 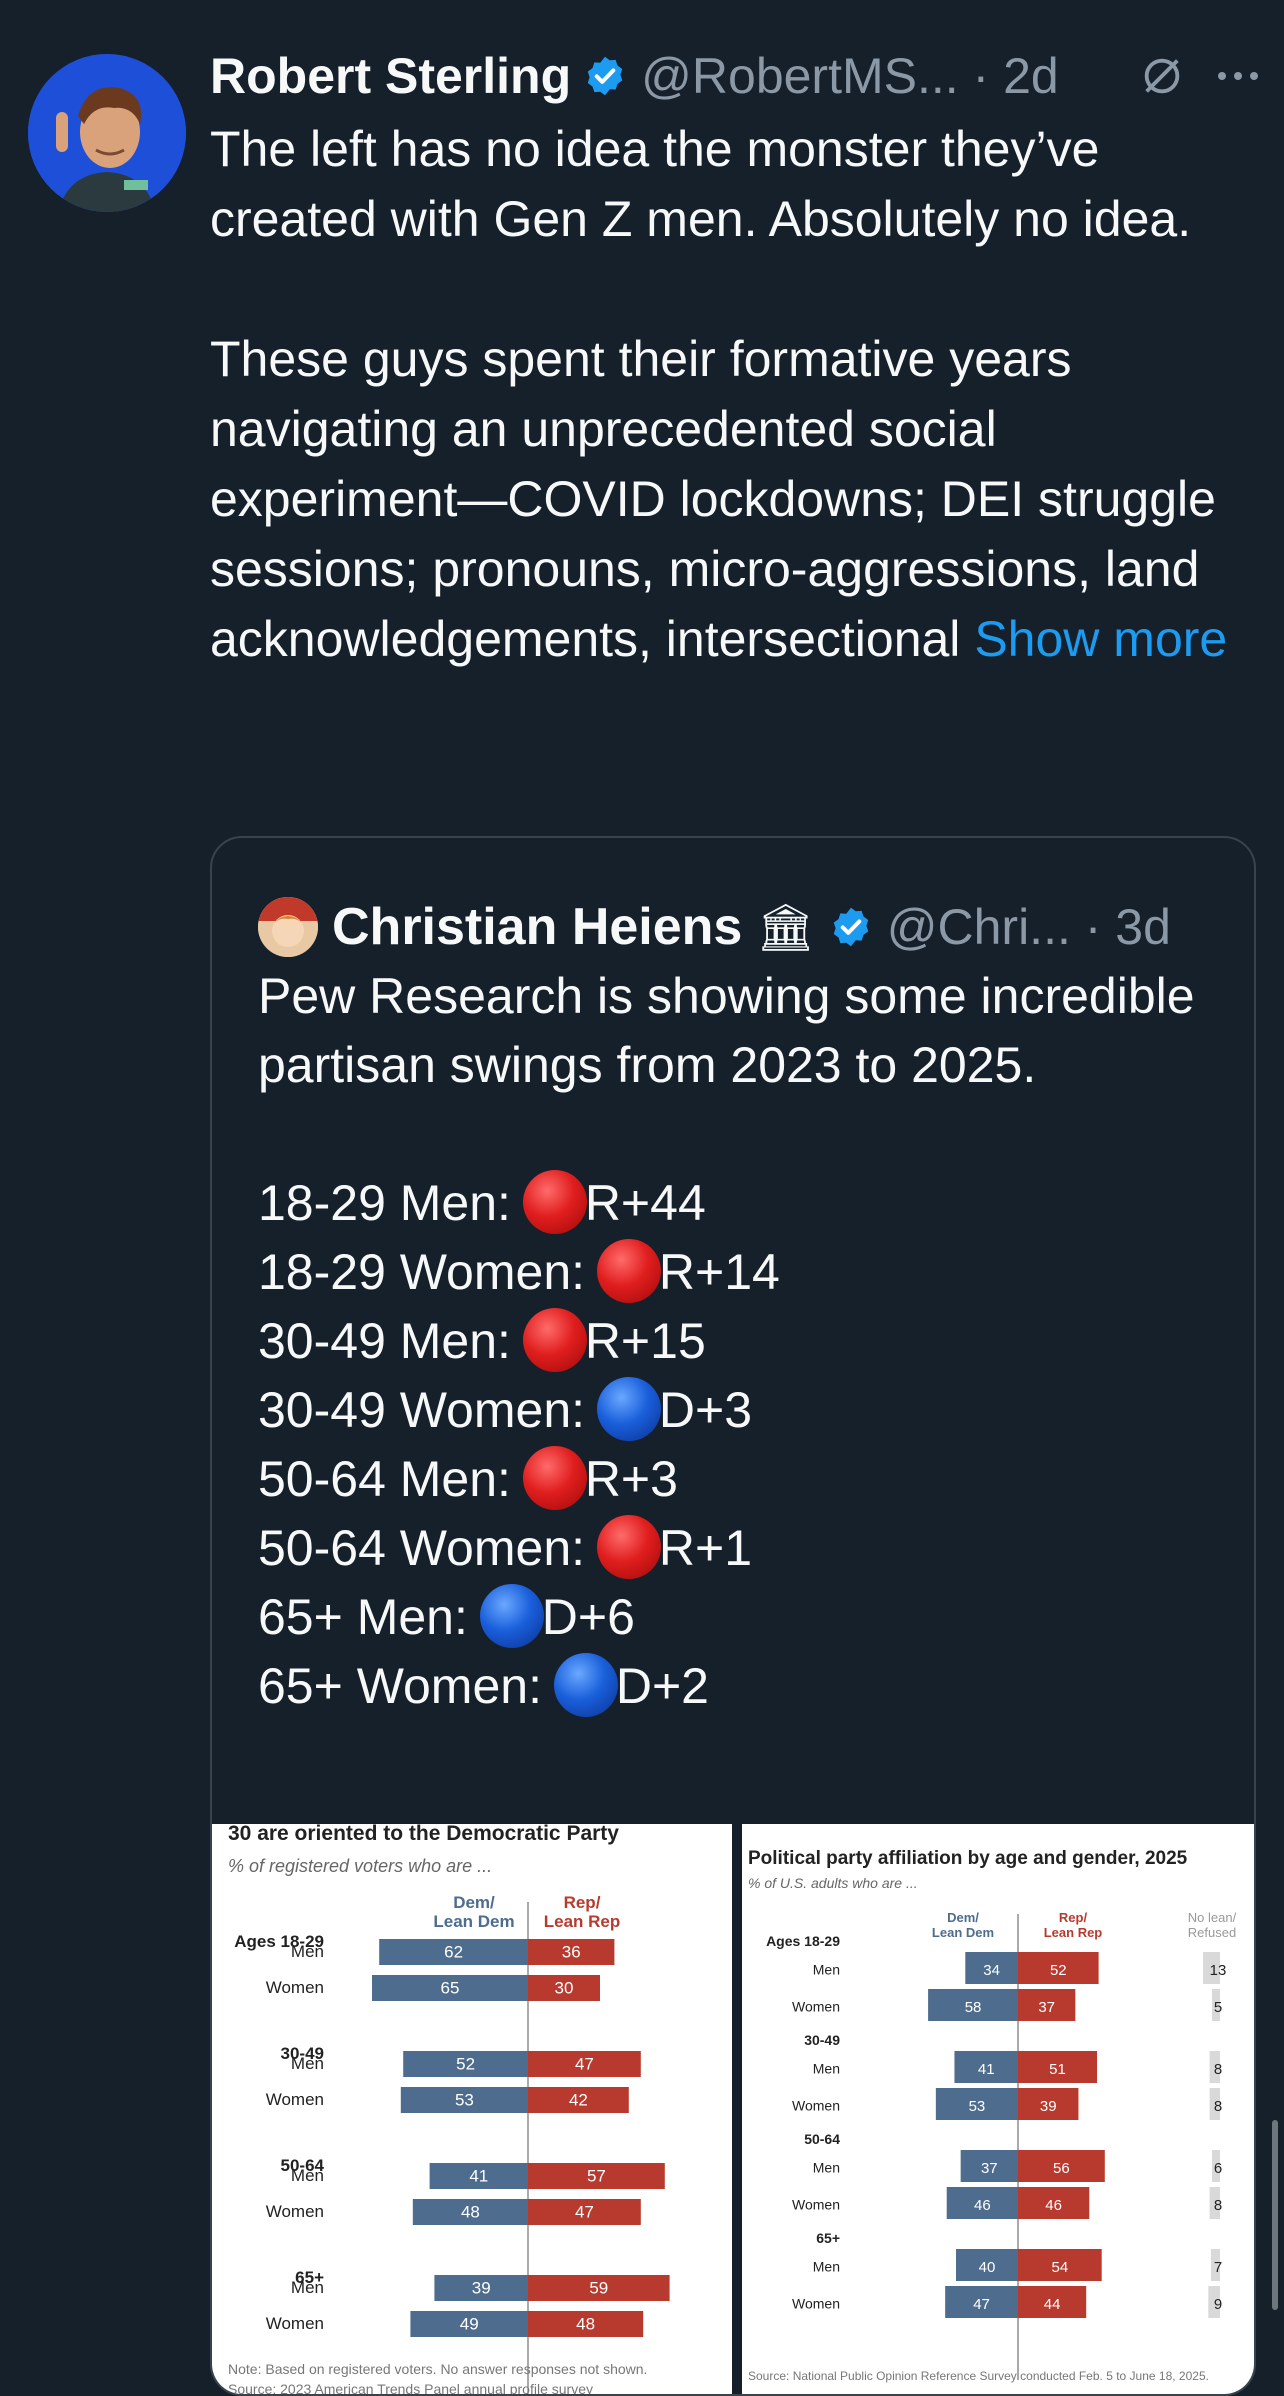 I want to click on swing-line: 30-49 Women: D+3, so click(x=743, y=1410).